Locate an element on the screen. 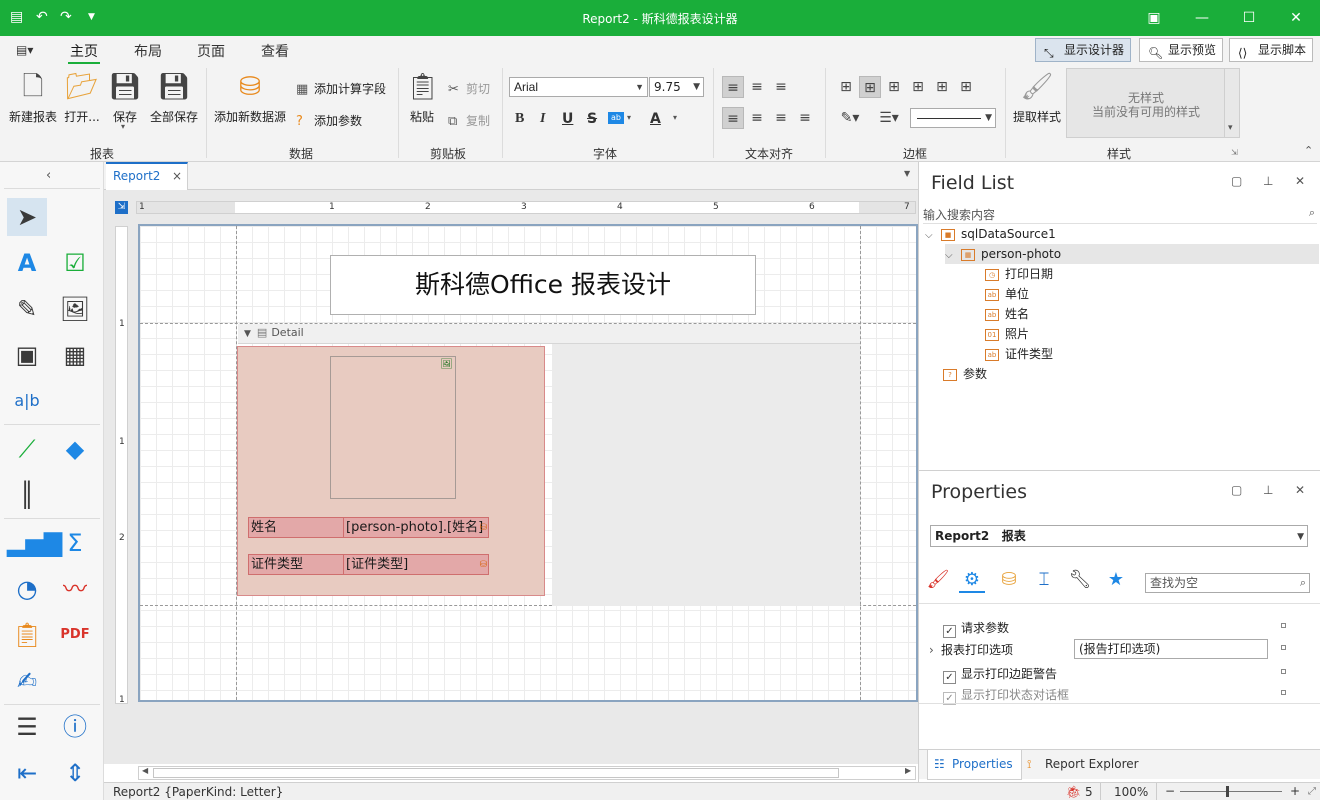 This screenshot has height=800, width=1320. property-row-request-params: ✓ 请求参数 is located at coordinates (976, 628).